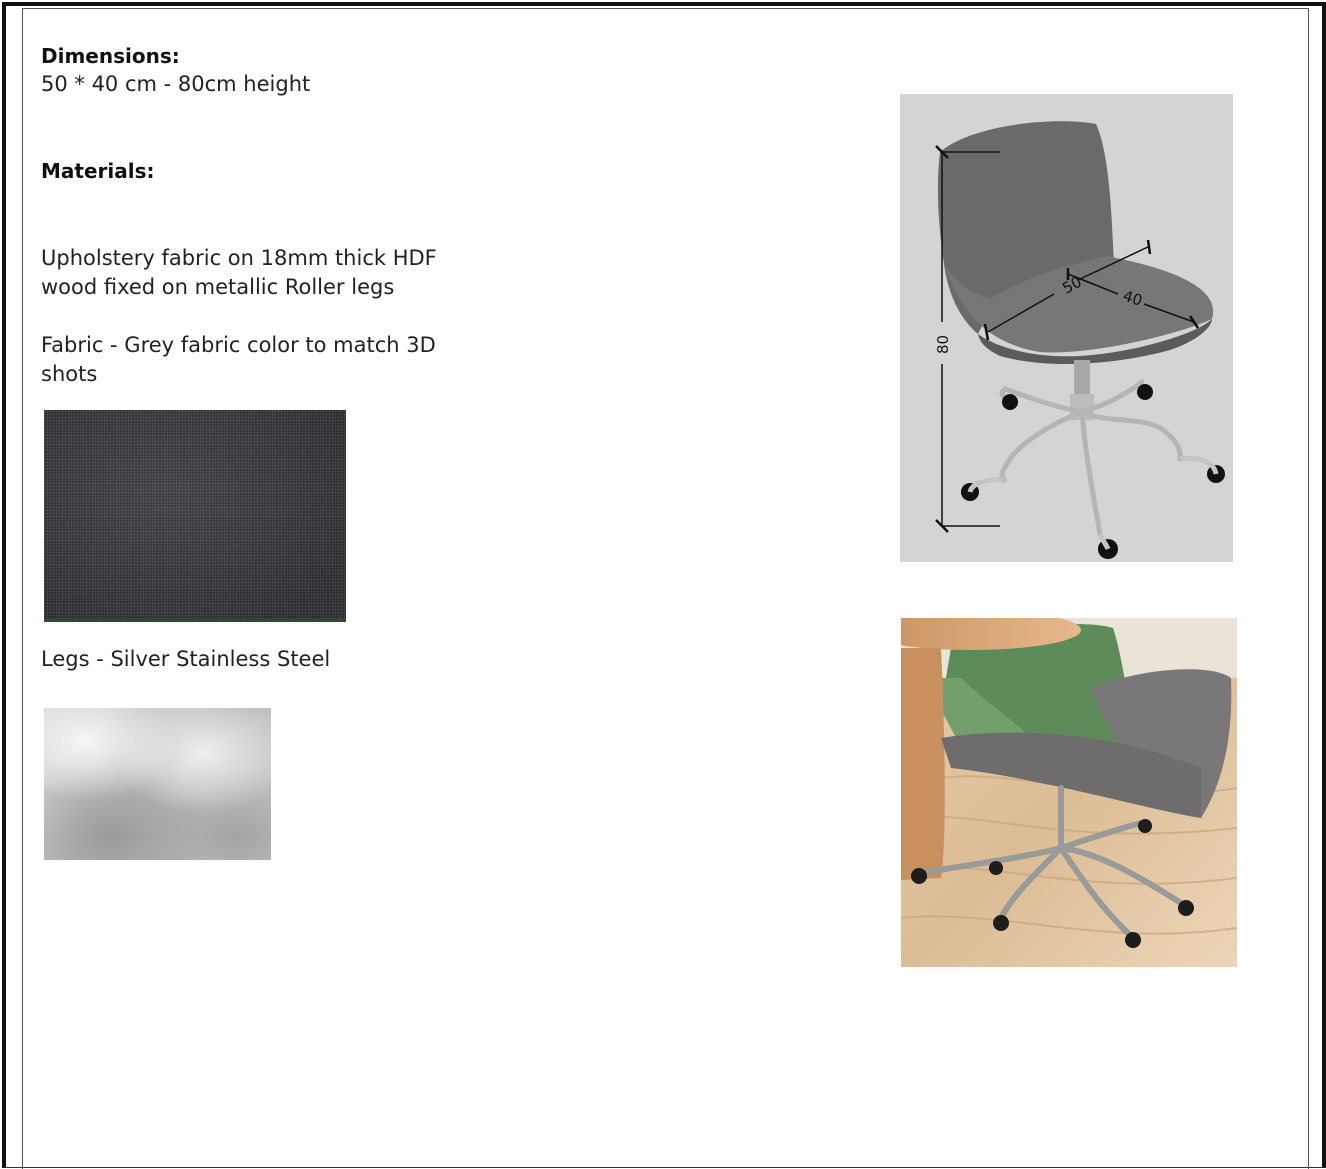  I want to click on chair-photo-svg, so click(1069, 792).